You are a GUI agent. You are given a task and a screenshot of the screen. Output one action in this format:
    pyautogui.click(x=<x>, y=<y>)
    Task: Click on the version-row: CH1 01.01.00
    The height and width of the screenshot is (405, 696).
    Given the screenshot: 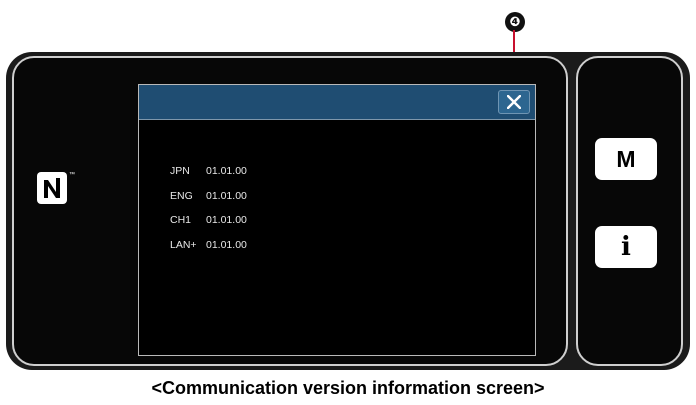 What is the action you would take?
    pyautogui.click(x=208, y=226)
    